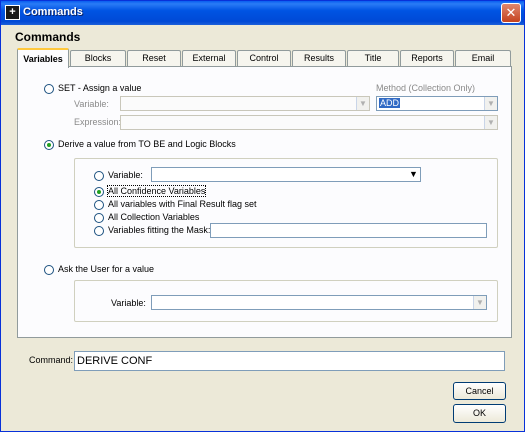 The width and height of the screenshot is (525, 432). What do you see at coordinates (286, 174) in the screenshot?
I see `derive-variable-dropdown: ▼` at bounding box center [286, 174].